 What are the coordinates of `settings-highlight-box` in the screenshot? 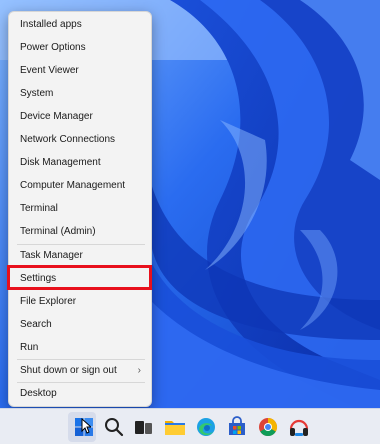 It's located at (79, 277).